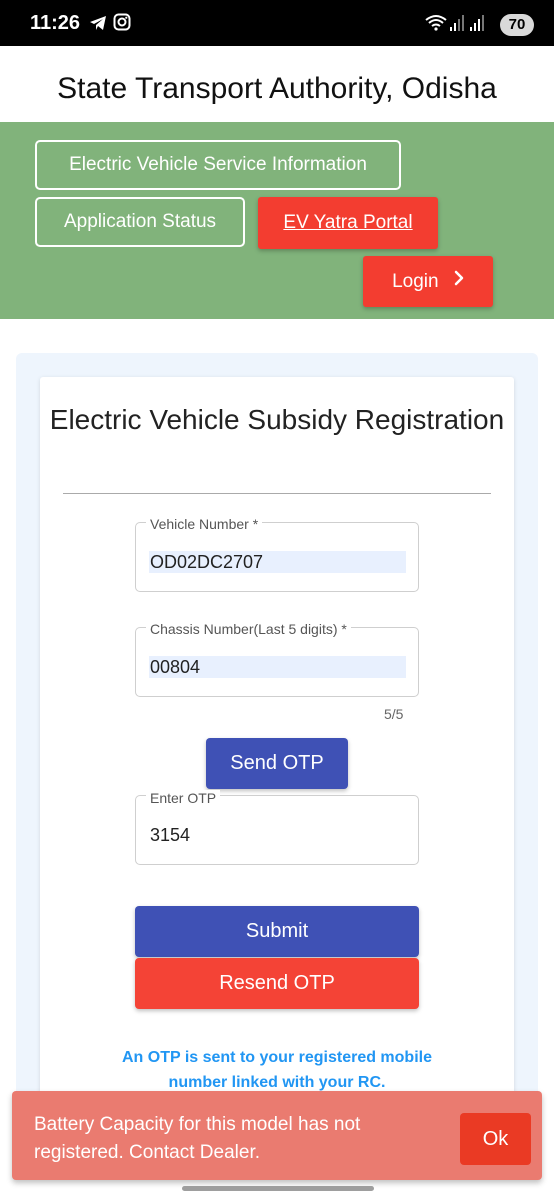 The height and width of the screenshot is (1200, 554). What do you see at coordinates (183, 798) in the screenshot?
I see `otp-label: Enter OTP` at bounding box center [183, 798].